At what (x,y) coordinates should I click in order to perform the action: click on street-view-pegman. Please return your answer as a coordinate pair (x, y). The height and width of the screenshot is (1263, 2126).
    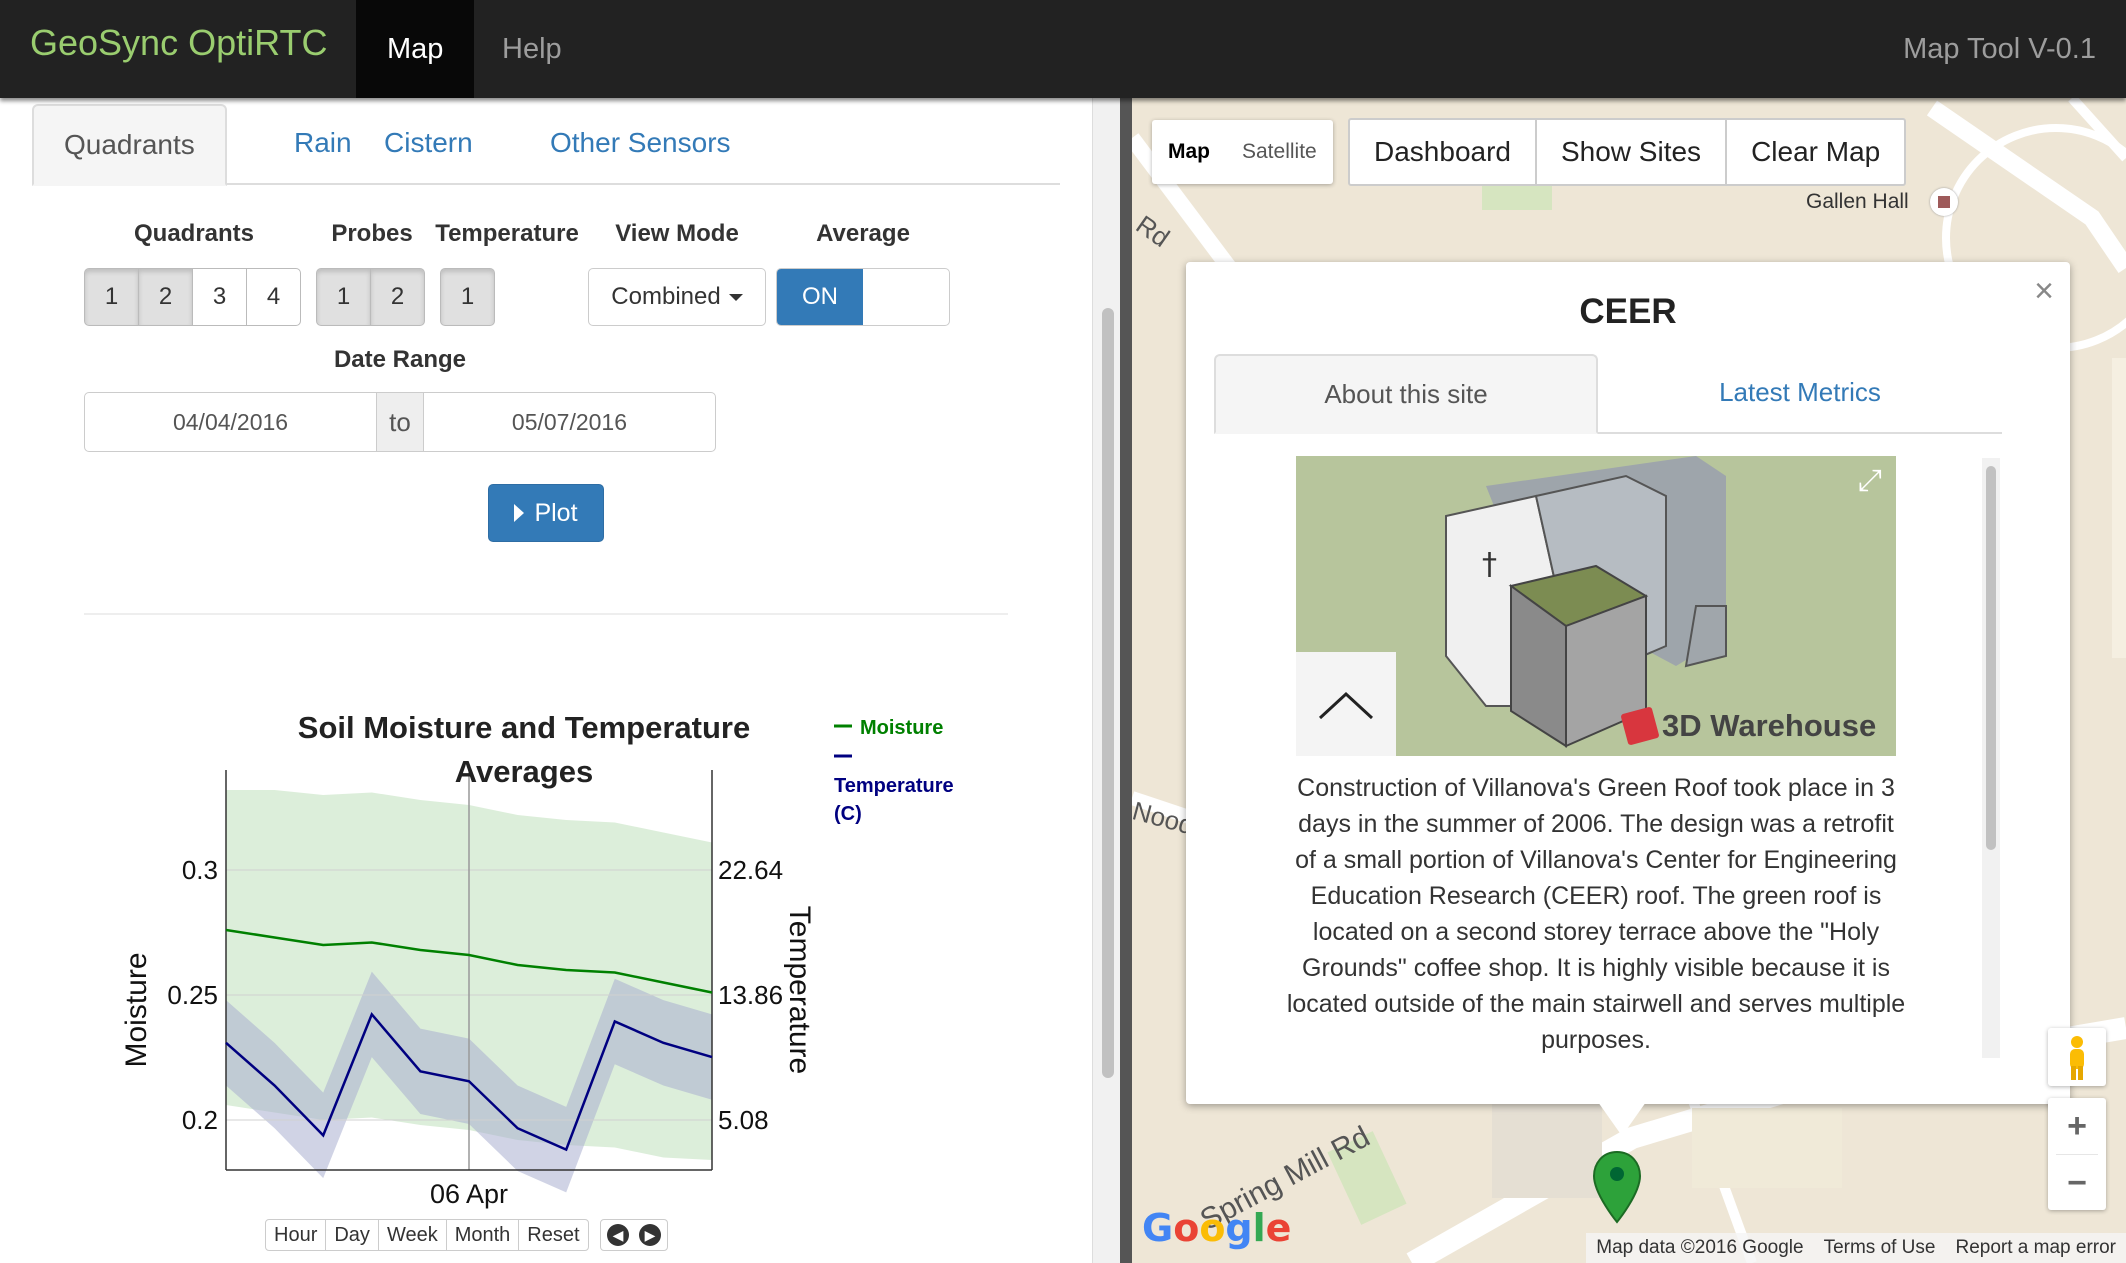
    Looking at the image, I should click on (2077, 1057).